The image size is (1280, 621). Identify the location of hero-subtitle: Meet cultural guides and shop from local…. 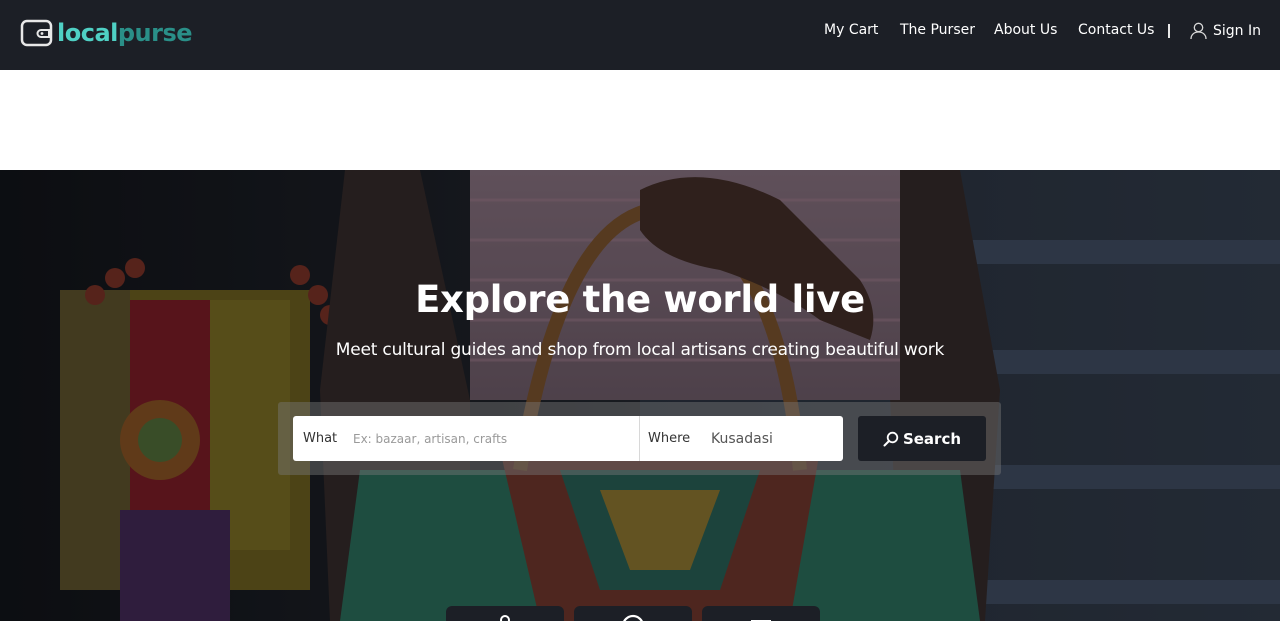
(640, 350).